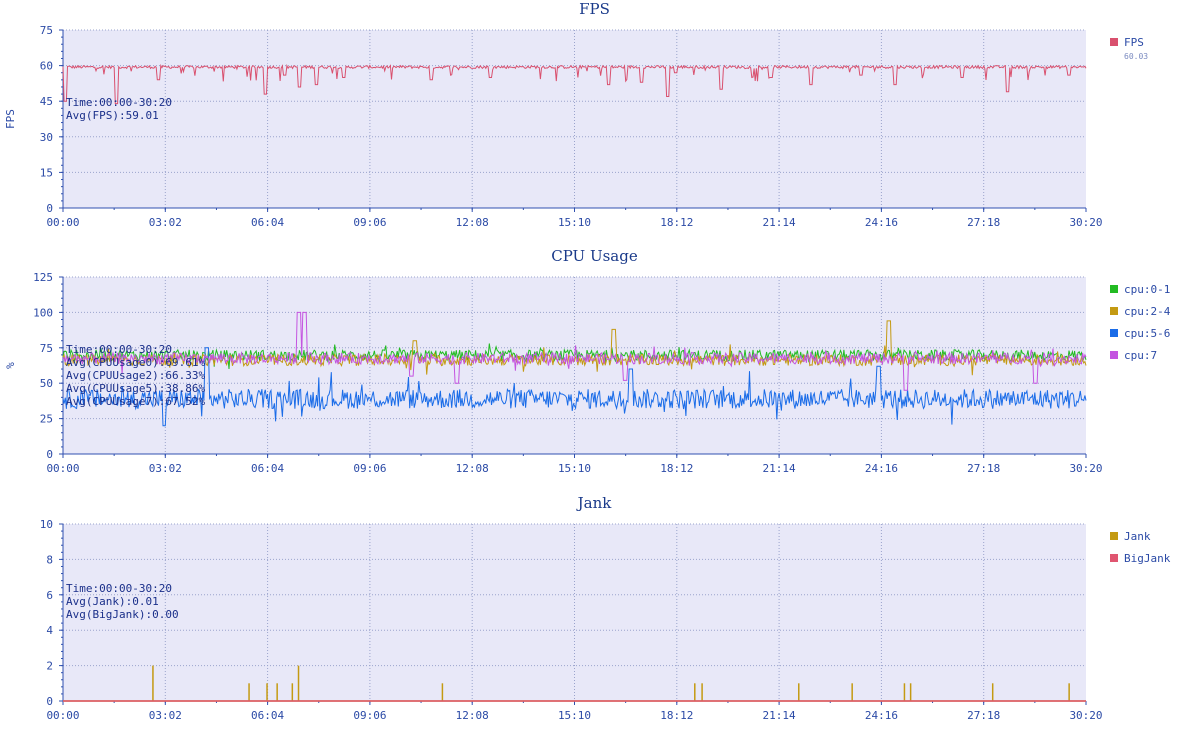 Image resolution: width=1200 pixels, height=742 pixels. I want to click on y-tick-label: 30, so click(46, 137).